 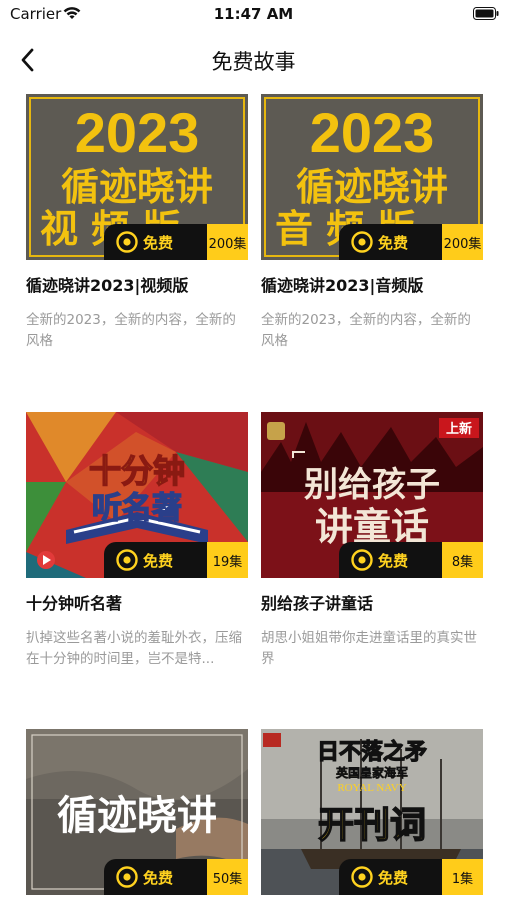 What do you see at coordinates (372, 825) in the screenshot?
I see `cover-text-main: 开刊词` at bounding box center [372, 825].